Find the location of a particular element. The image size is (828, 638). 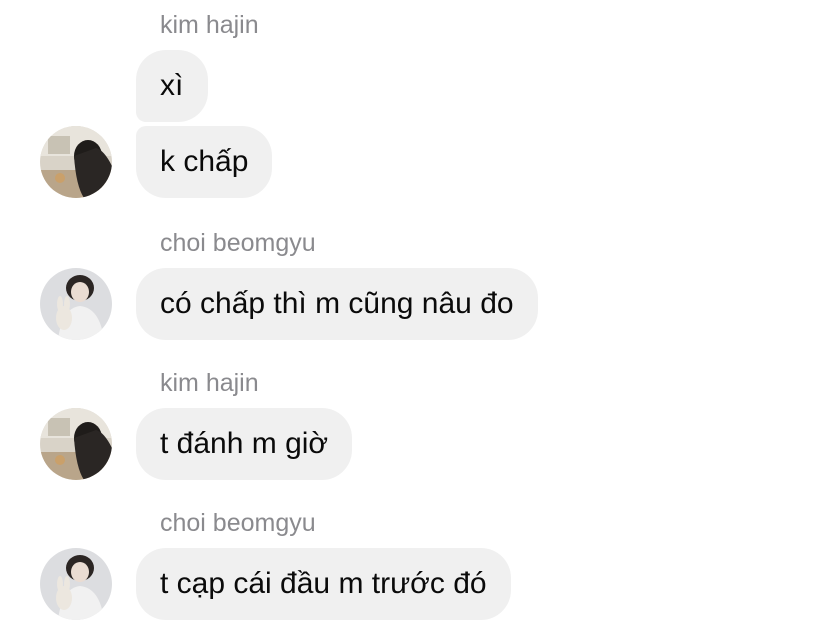

message-text: t cạp cái đầu m trước đó is located at coordinates (323, 583).